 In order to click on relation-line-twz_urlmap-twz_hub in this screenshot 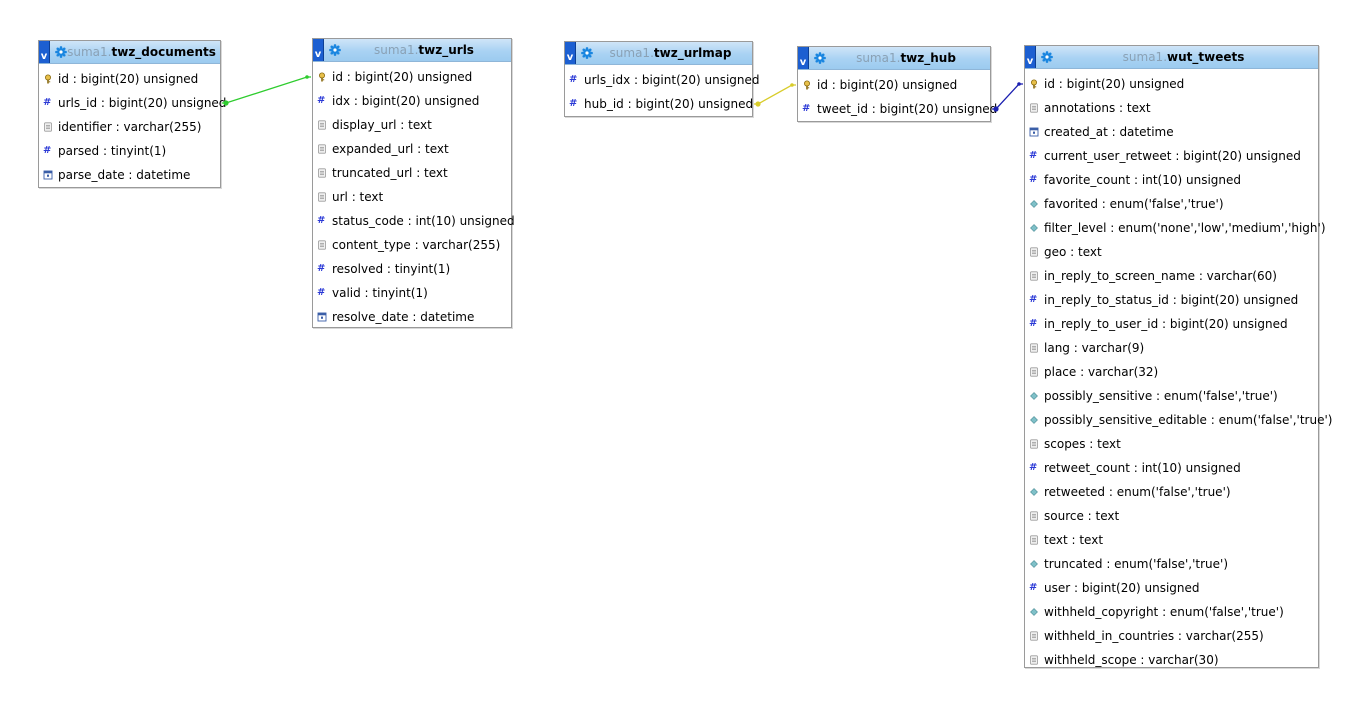, I will do `click(775, 95)`.